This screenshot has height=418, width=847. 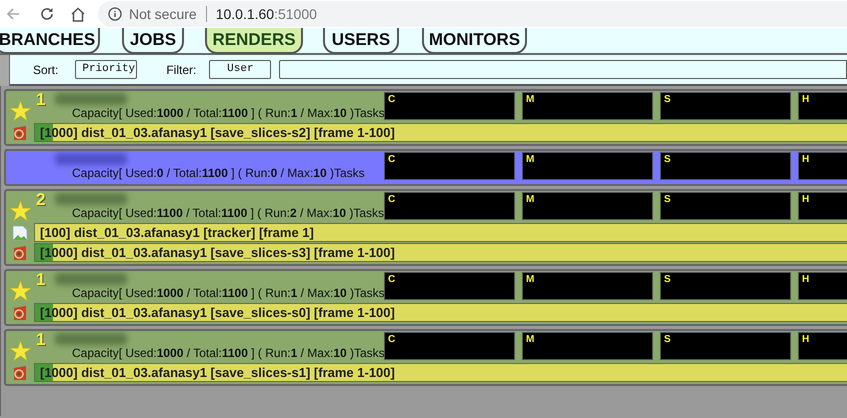 I want to click on task-bar: [100] dist_01_03.afanasy1 [tracker] [frame 1], so click(x=440, y=232).